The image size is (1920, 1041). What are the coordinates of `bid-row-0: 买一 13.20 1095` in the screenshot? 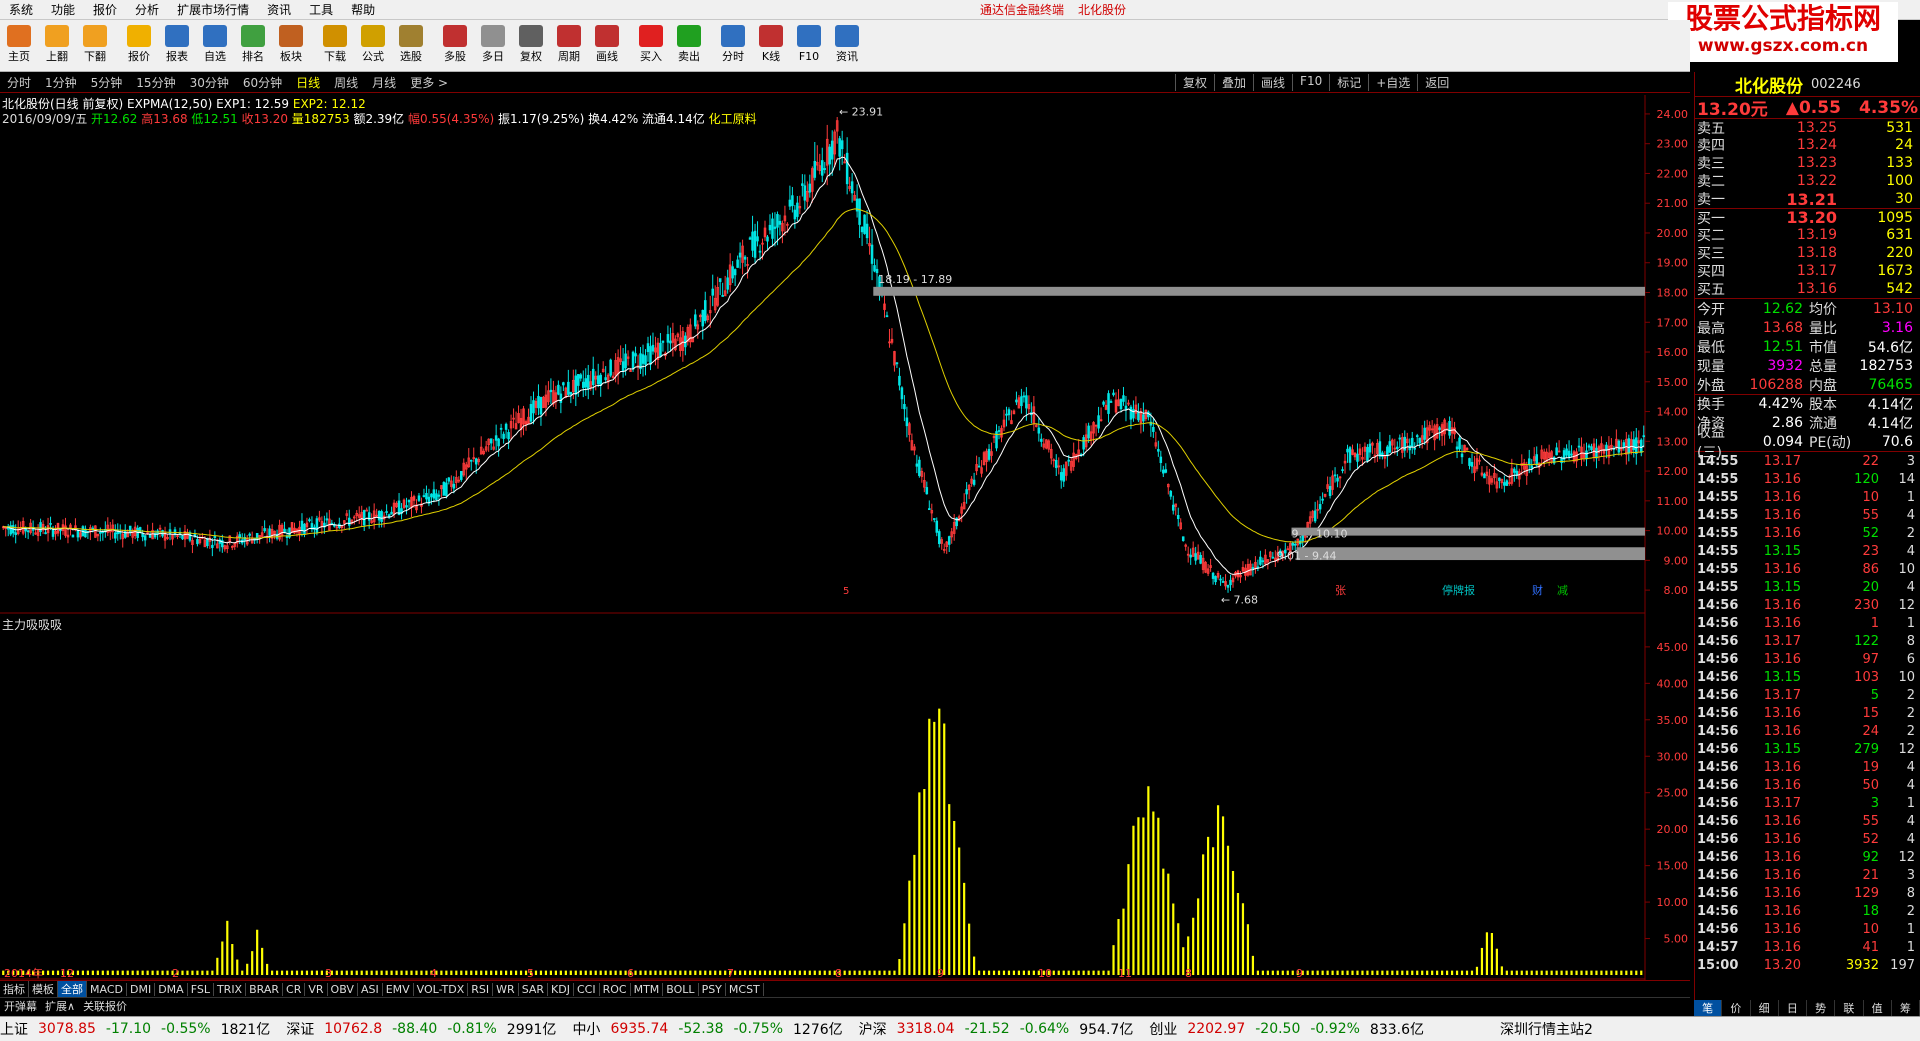 It's located at (1807, 217).